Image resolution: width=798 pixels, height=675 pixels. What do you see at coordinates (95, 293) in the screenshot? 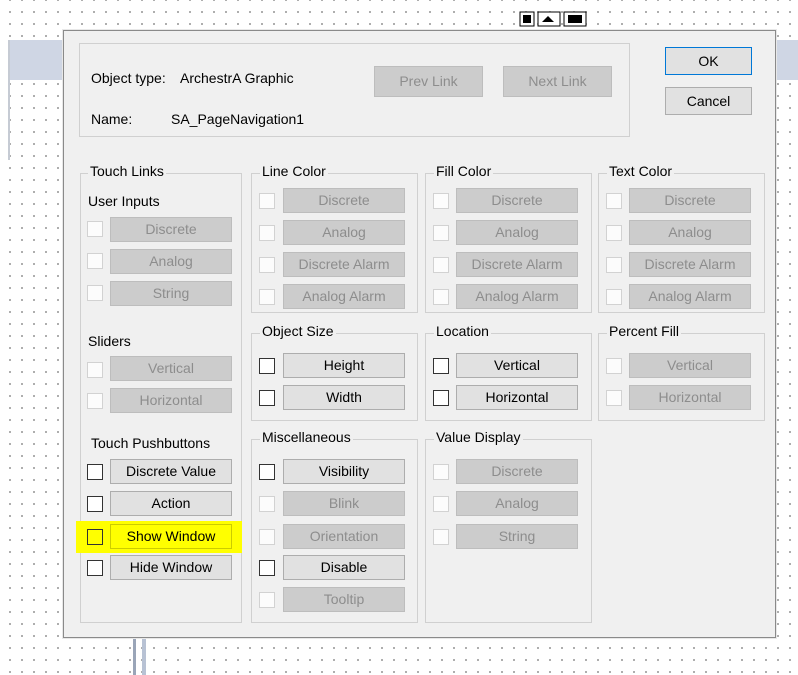
I see `user-inputs-string-checkbox` at bounding box center [95, 293].